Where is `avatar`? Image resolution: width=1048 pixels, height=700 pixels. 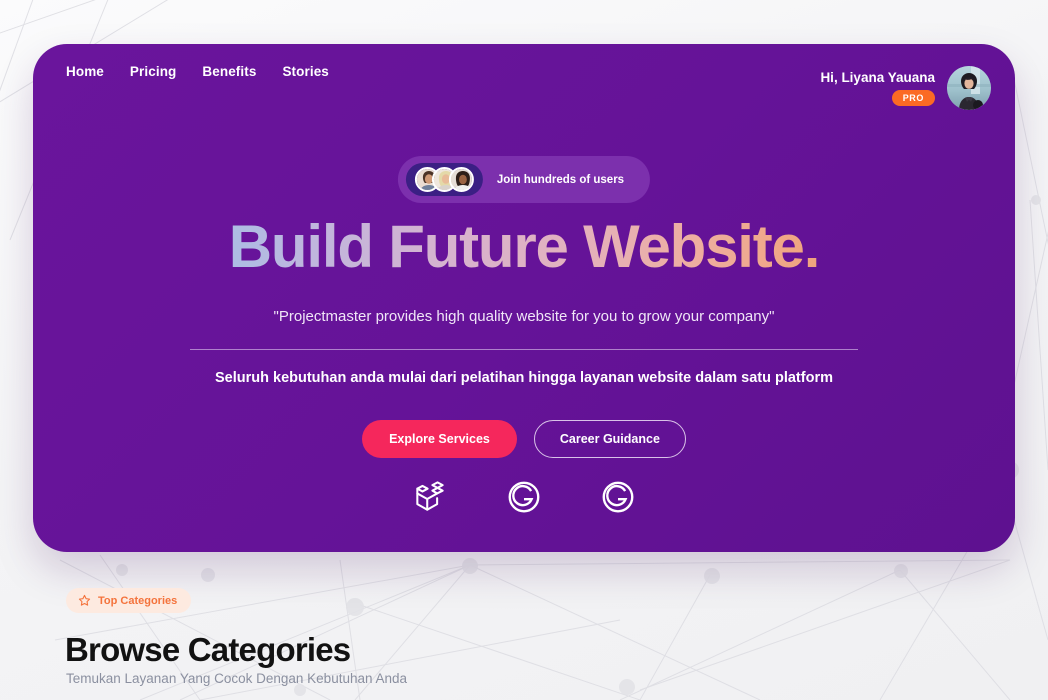 avatar is located at coordinates (969, 88).